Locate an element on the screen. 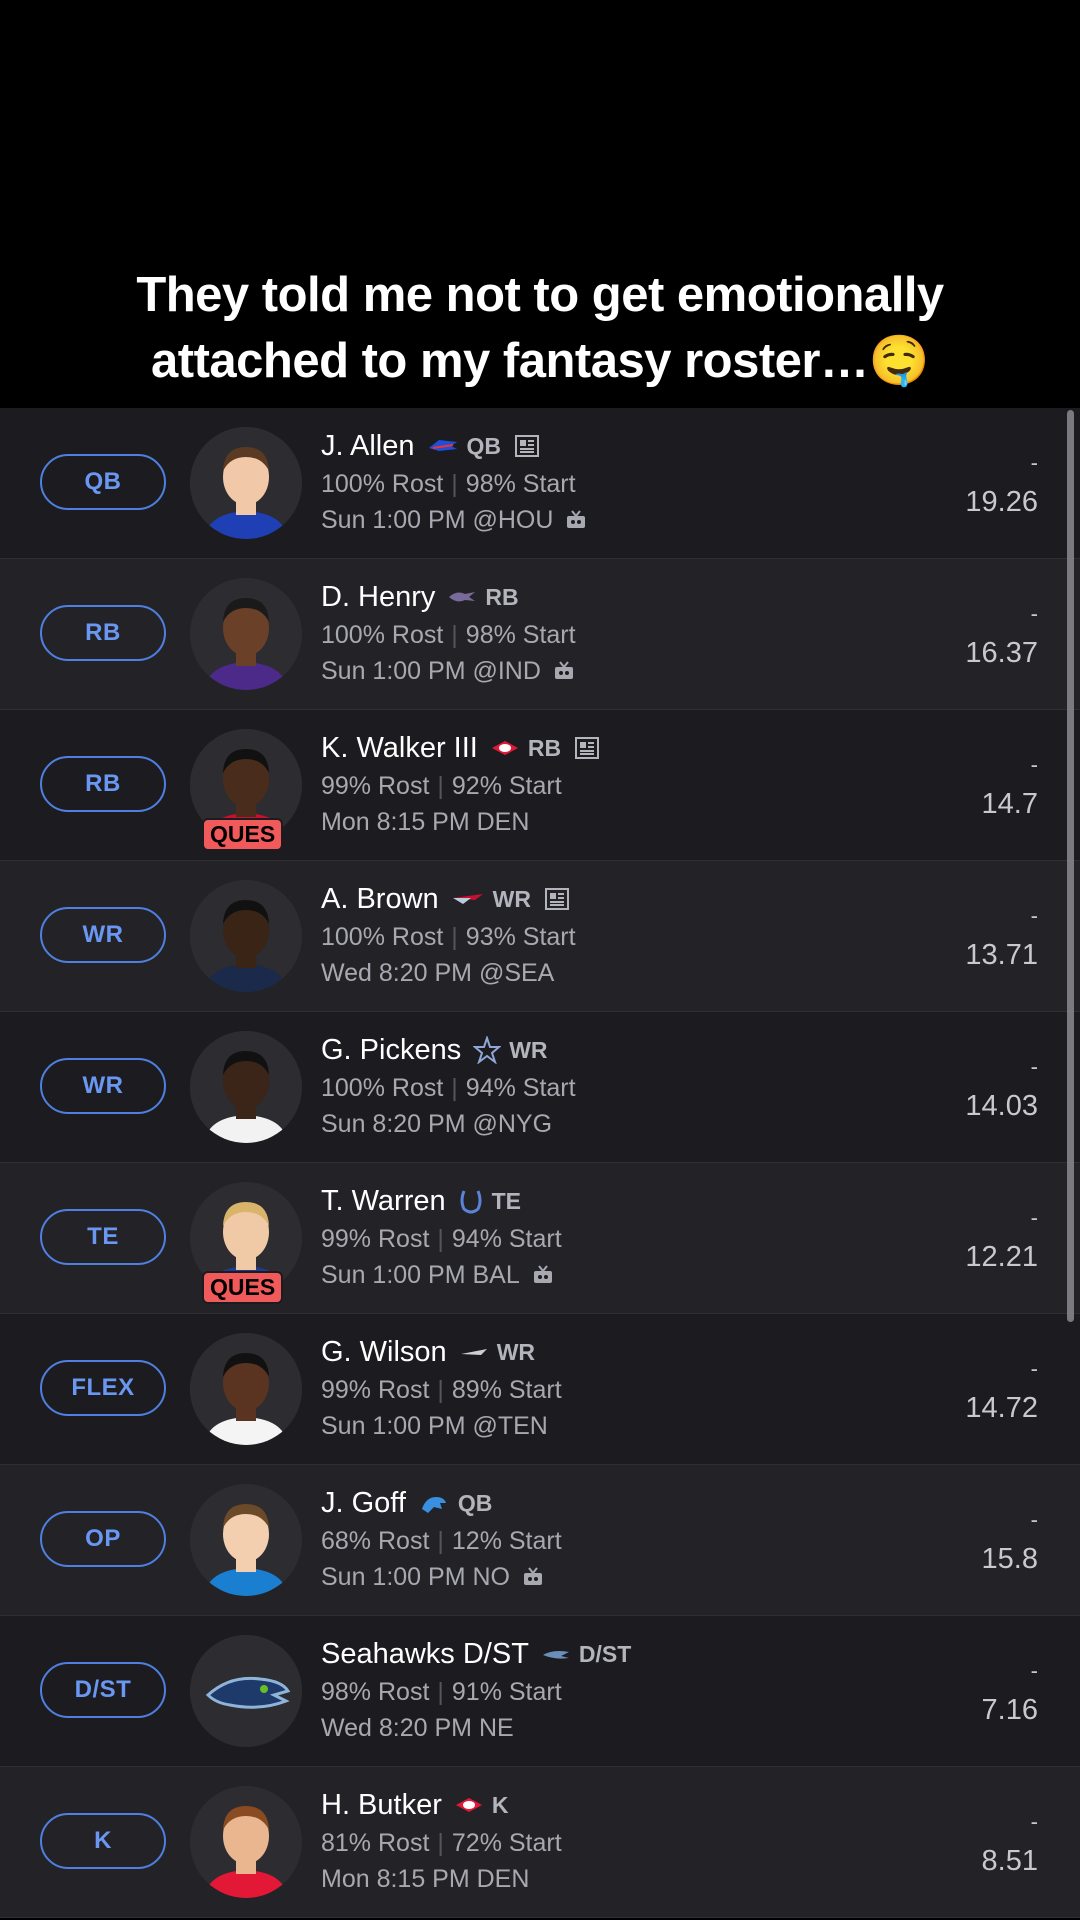  seahawks-logo-icon is located at coordinates (556, 1654).